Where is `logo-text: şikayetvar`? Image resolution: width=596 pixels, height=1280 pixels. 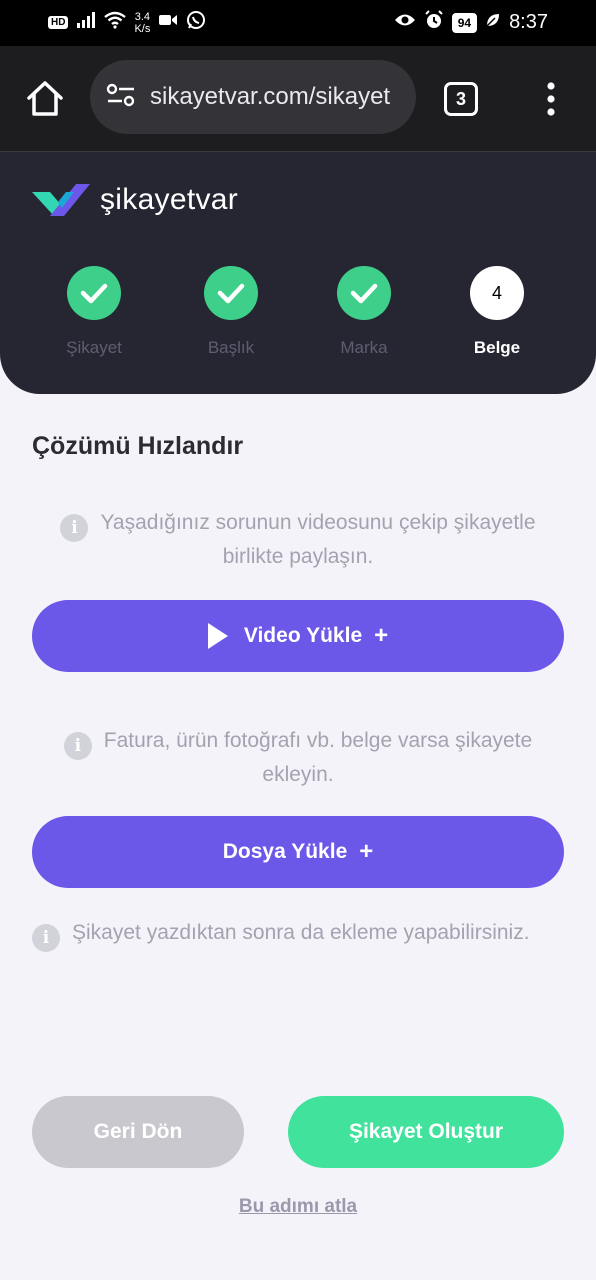 logo-text: şikayetvar is located at coordinates (169, 199).